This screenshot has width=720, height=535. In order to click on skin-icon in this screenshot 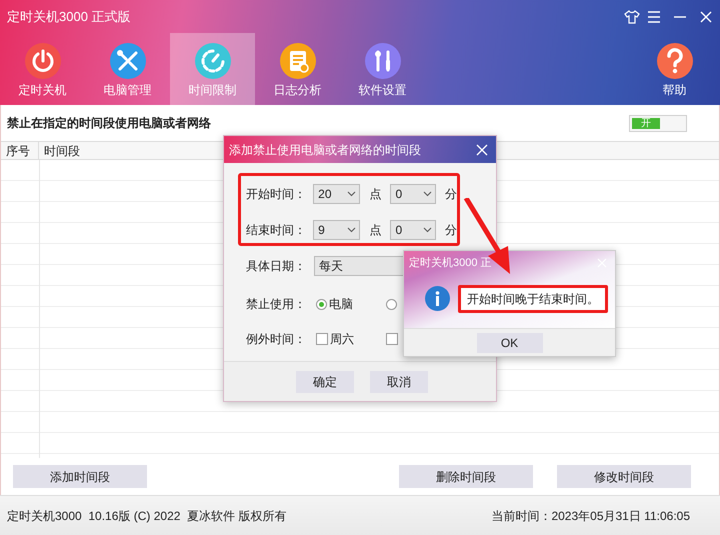, I will do `click(632, 16)`.